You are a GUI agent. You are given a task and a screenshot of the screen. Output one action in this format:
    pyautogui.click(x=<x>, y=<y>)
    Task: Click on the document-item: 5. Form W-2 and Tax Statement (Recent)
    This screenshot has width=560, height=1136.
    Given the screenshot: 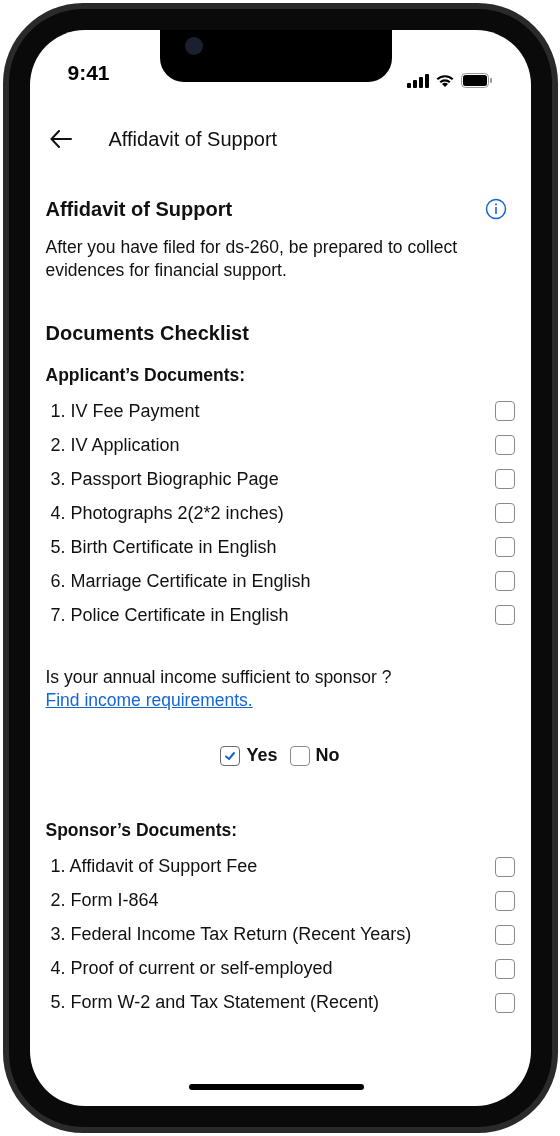 What is the action you would take?
    pyautogui.click(x=214, y=1002)
    